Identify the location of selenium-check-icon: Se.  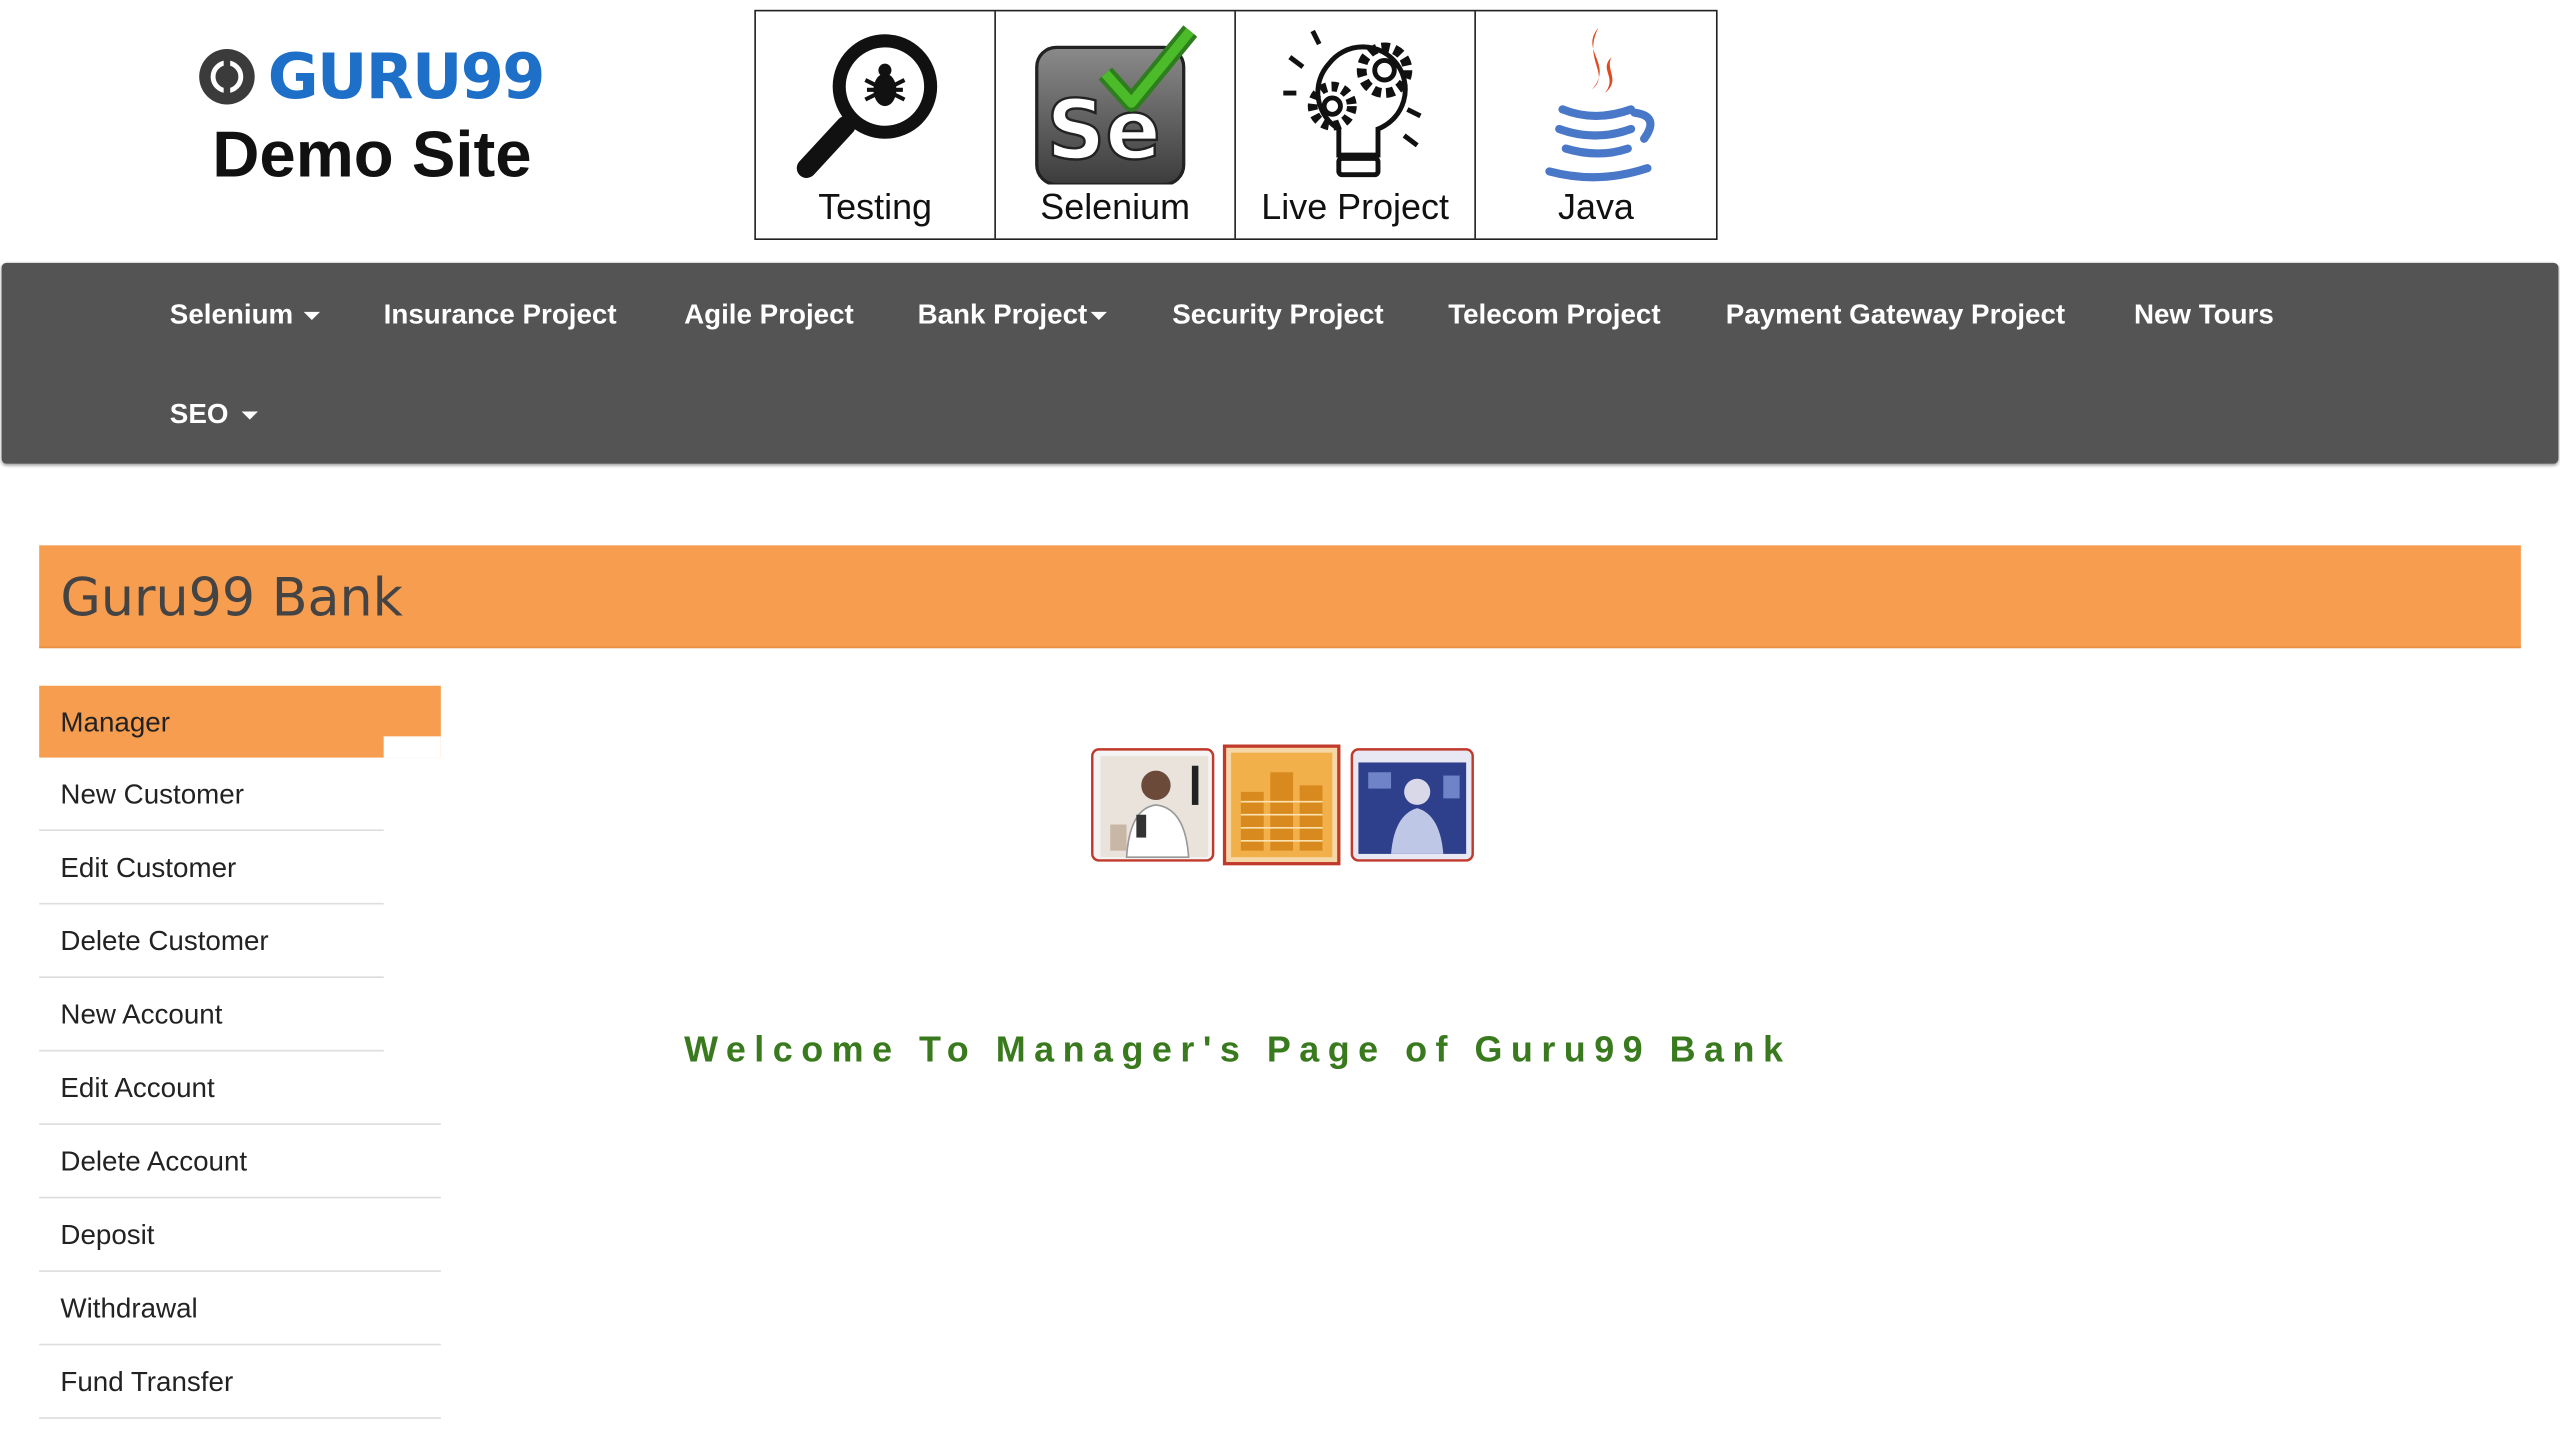
(1116, 105).